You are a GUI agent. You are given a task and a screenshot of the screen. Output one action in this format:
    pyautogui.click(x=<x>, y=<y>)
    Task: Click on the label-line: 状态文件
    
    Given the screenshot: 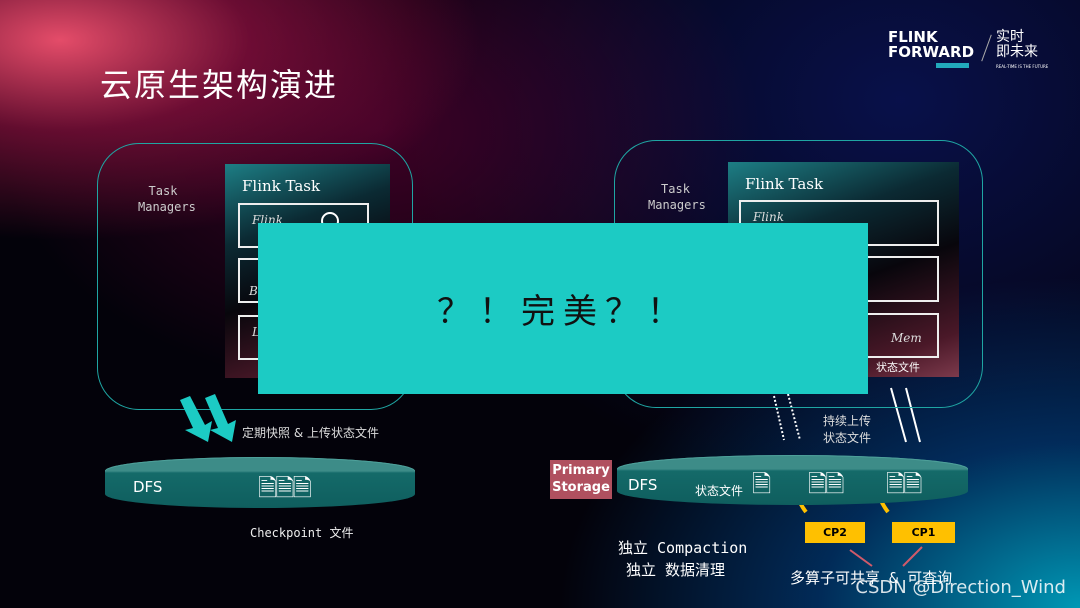 What is the action you would take?
    pyautogui.click(x=847, y=438)
    